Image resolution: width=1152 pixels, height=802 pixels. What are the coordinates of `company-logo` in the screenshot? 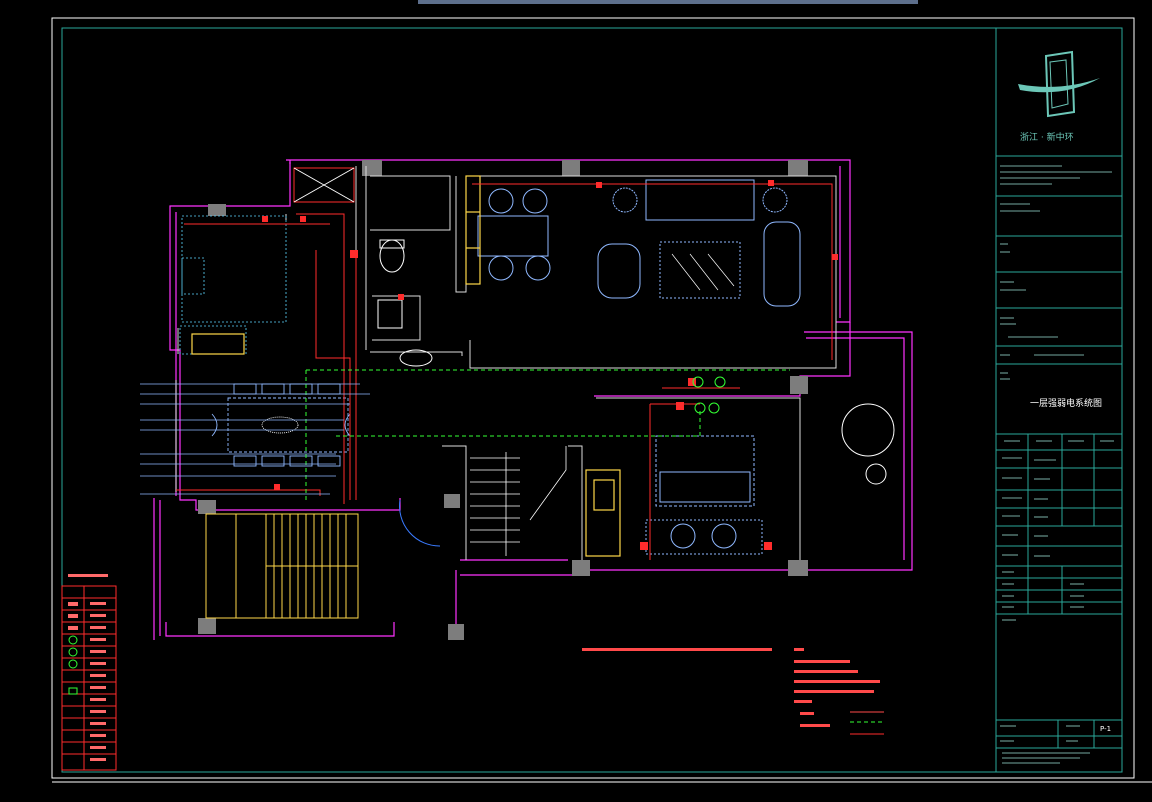 It's located at (1059, 84).